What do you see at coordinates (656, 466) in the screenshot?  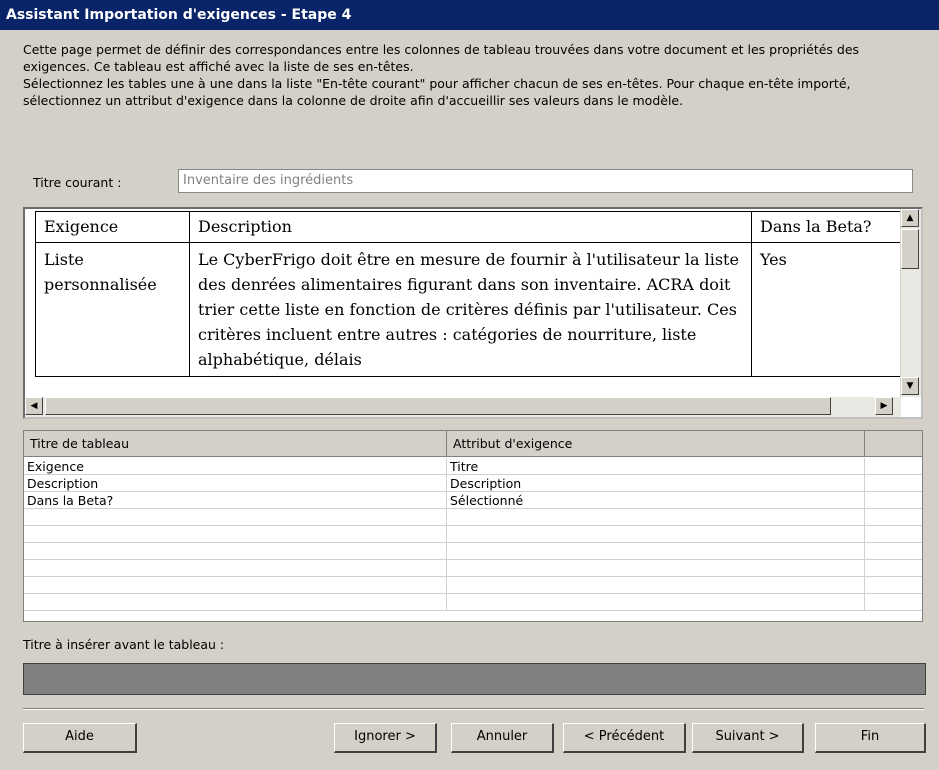 I see `mapping-attribute-cell: Titre` at bounding box center [656, 466].